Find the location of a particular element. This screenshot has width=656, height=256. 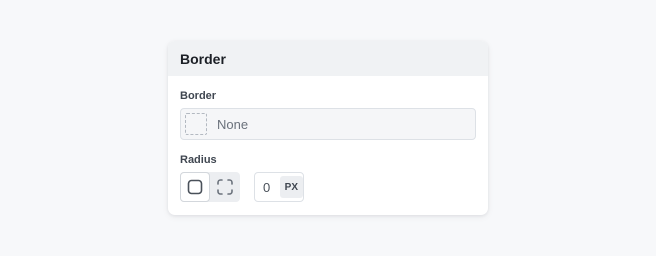

dashed-square-icon is located at coordinates (196, 124).